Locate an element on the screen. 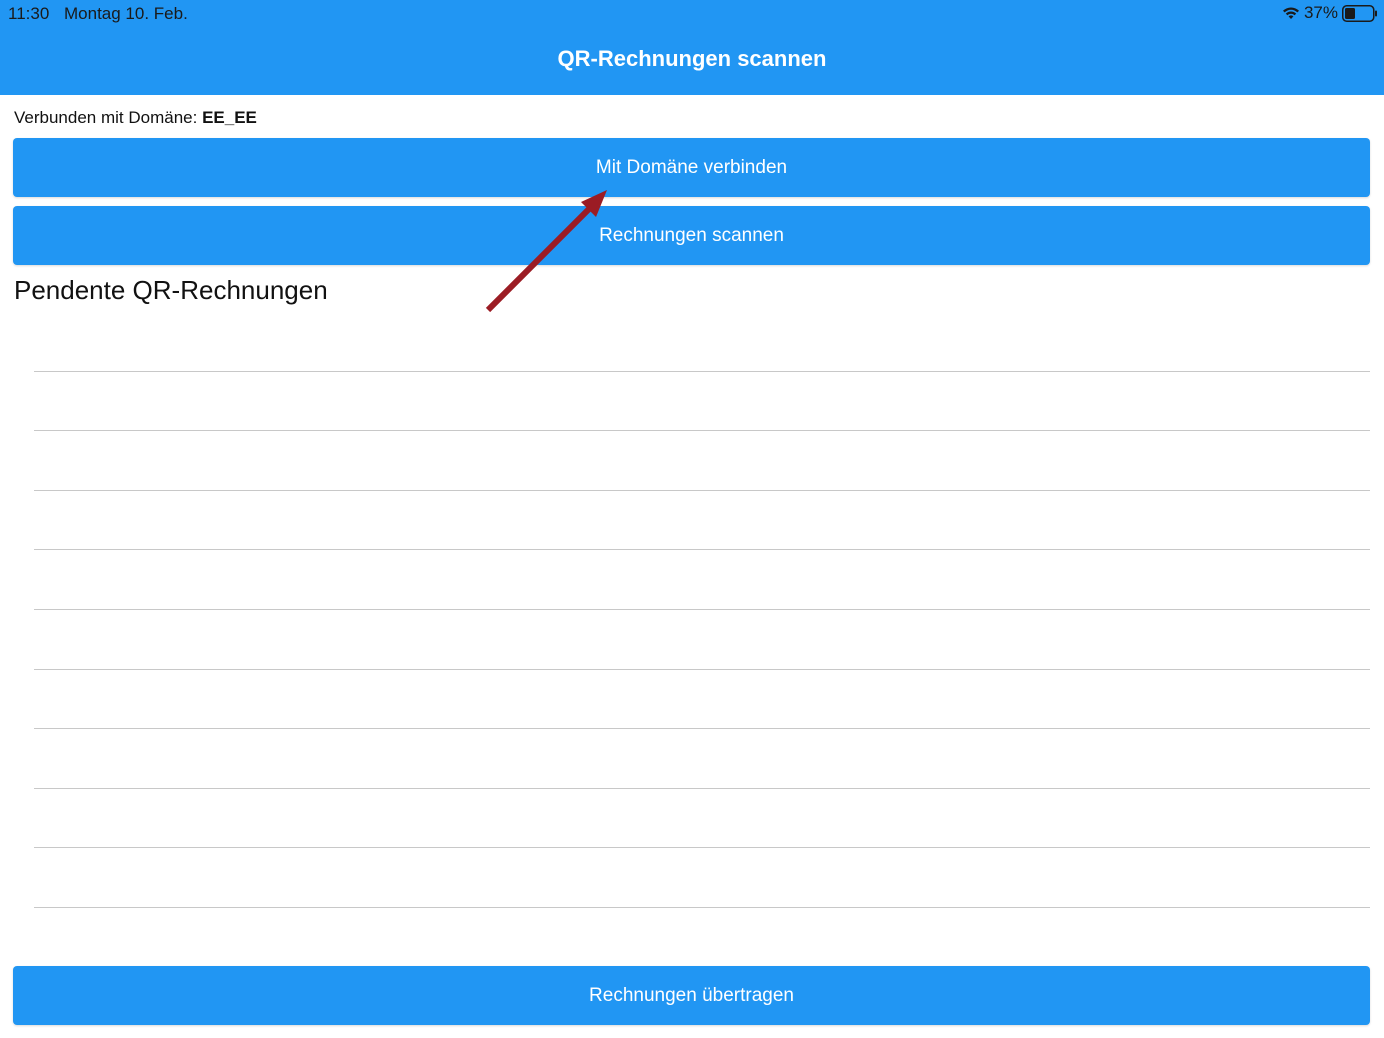 The image size is (1384, 1038). battery-icon is located at coordinates (1359, 13).